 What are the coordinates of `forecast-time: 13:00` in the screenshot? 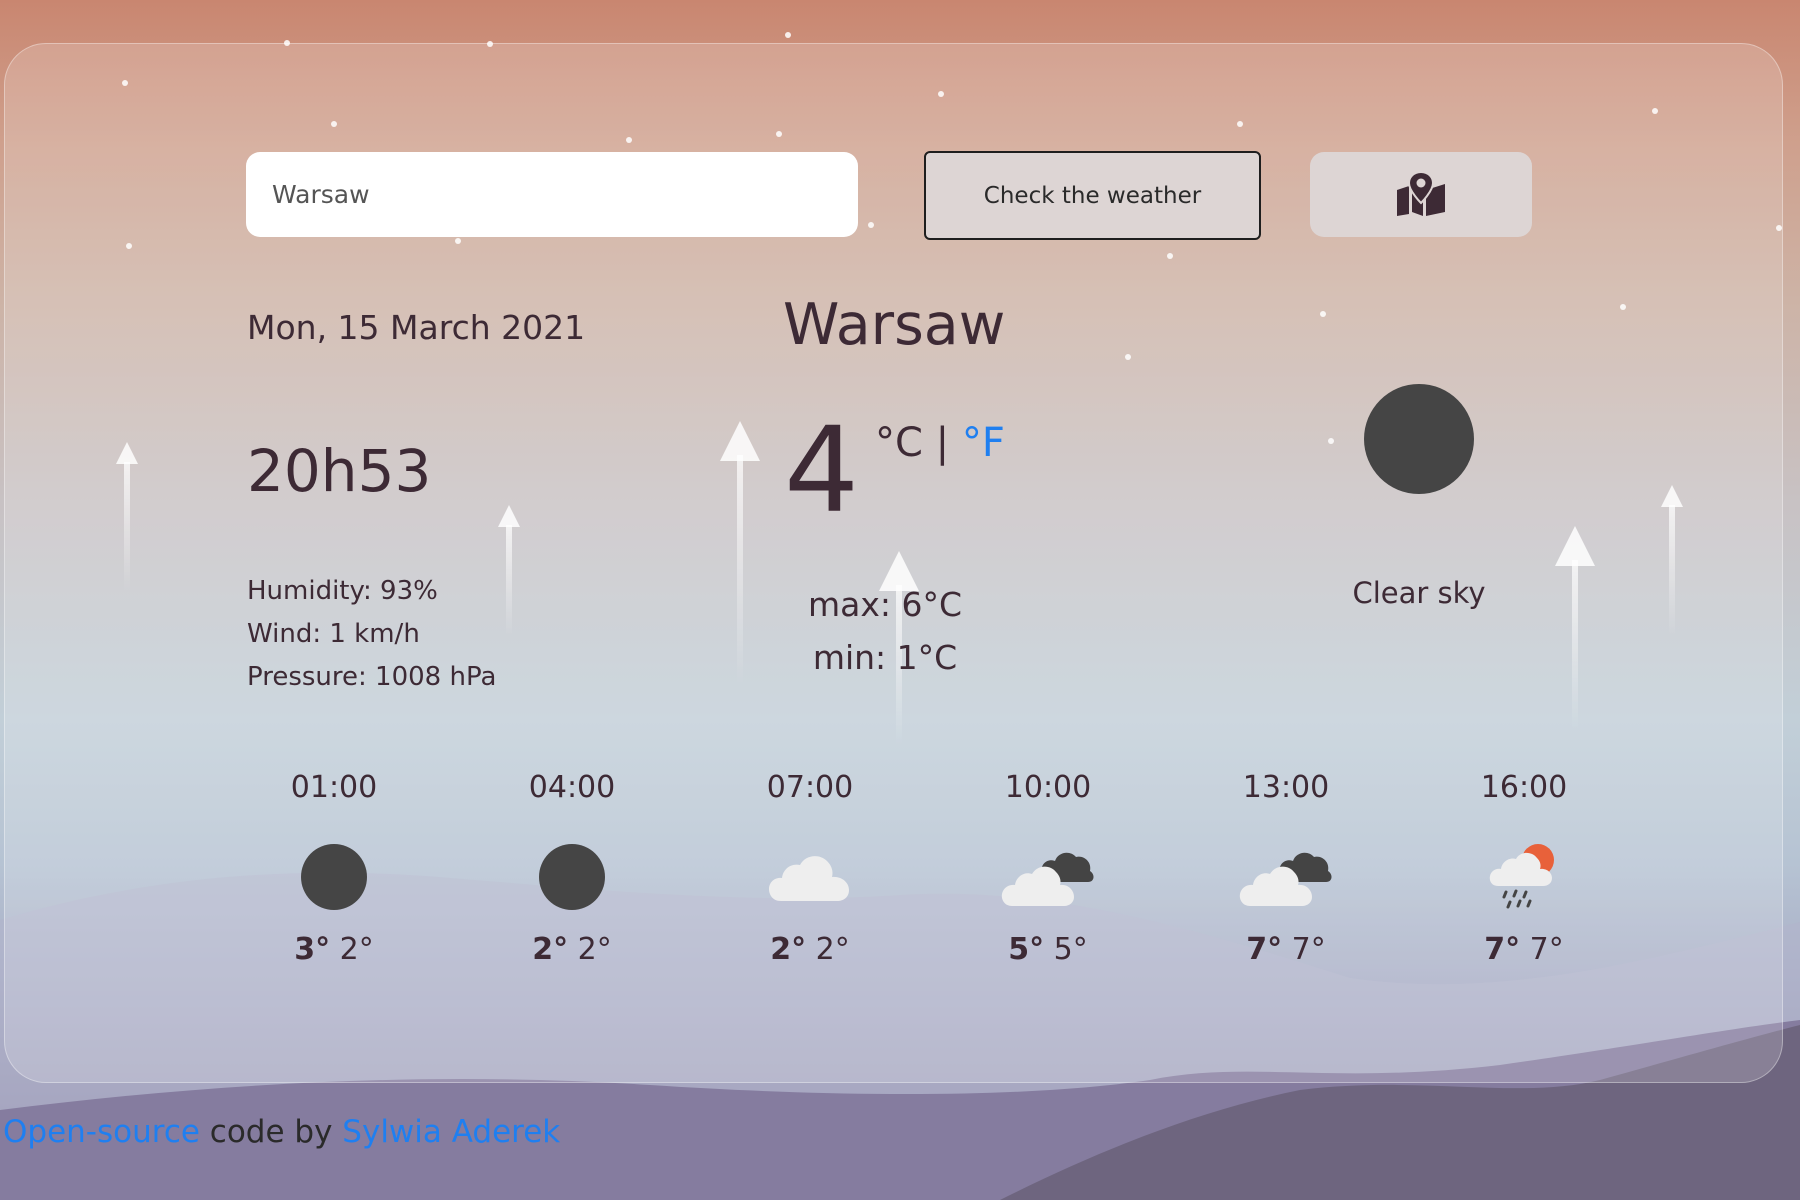 It's located at (1286, 787).